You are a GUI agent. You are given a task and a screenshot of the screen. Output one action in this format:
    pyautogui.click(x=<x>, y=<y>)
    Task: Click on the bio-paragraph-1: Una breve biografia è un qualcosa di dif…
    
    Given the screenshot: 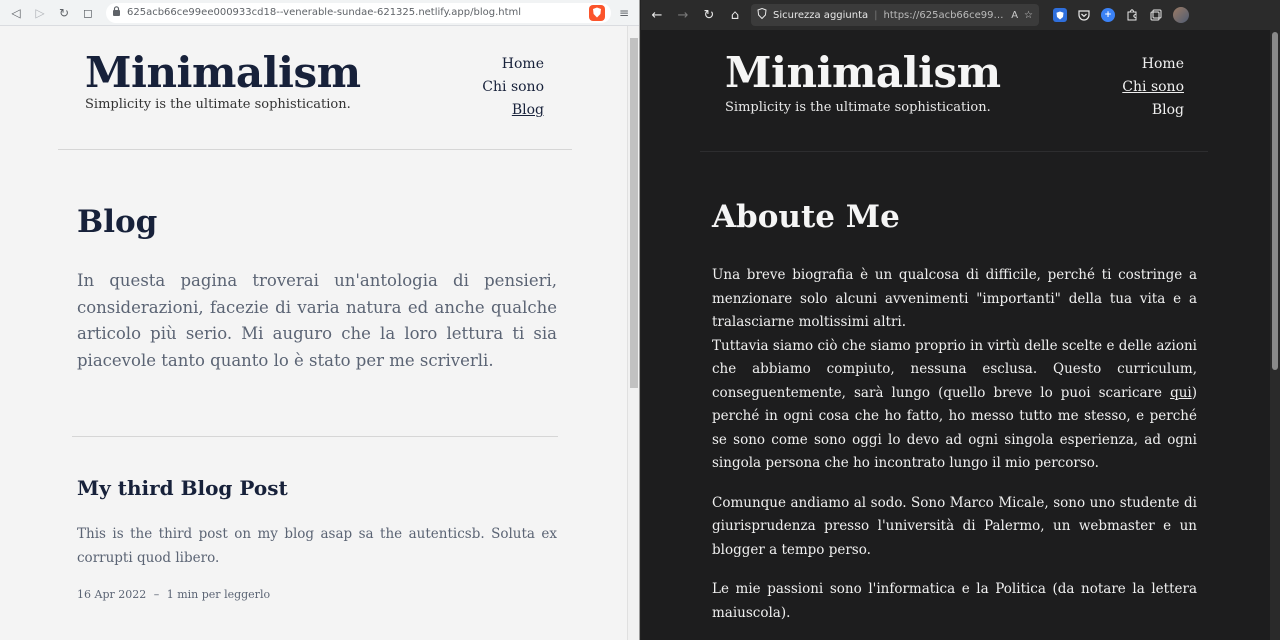 What is the action you would take?
    pyautogui.click(x=954, y=370)
    